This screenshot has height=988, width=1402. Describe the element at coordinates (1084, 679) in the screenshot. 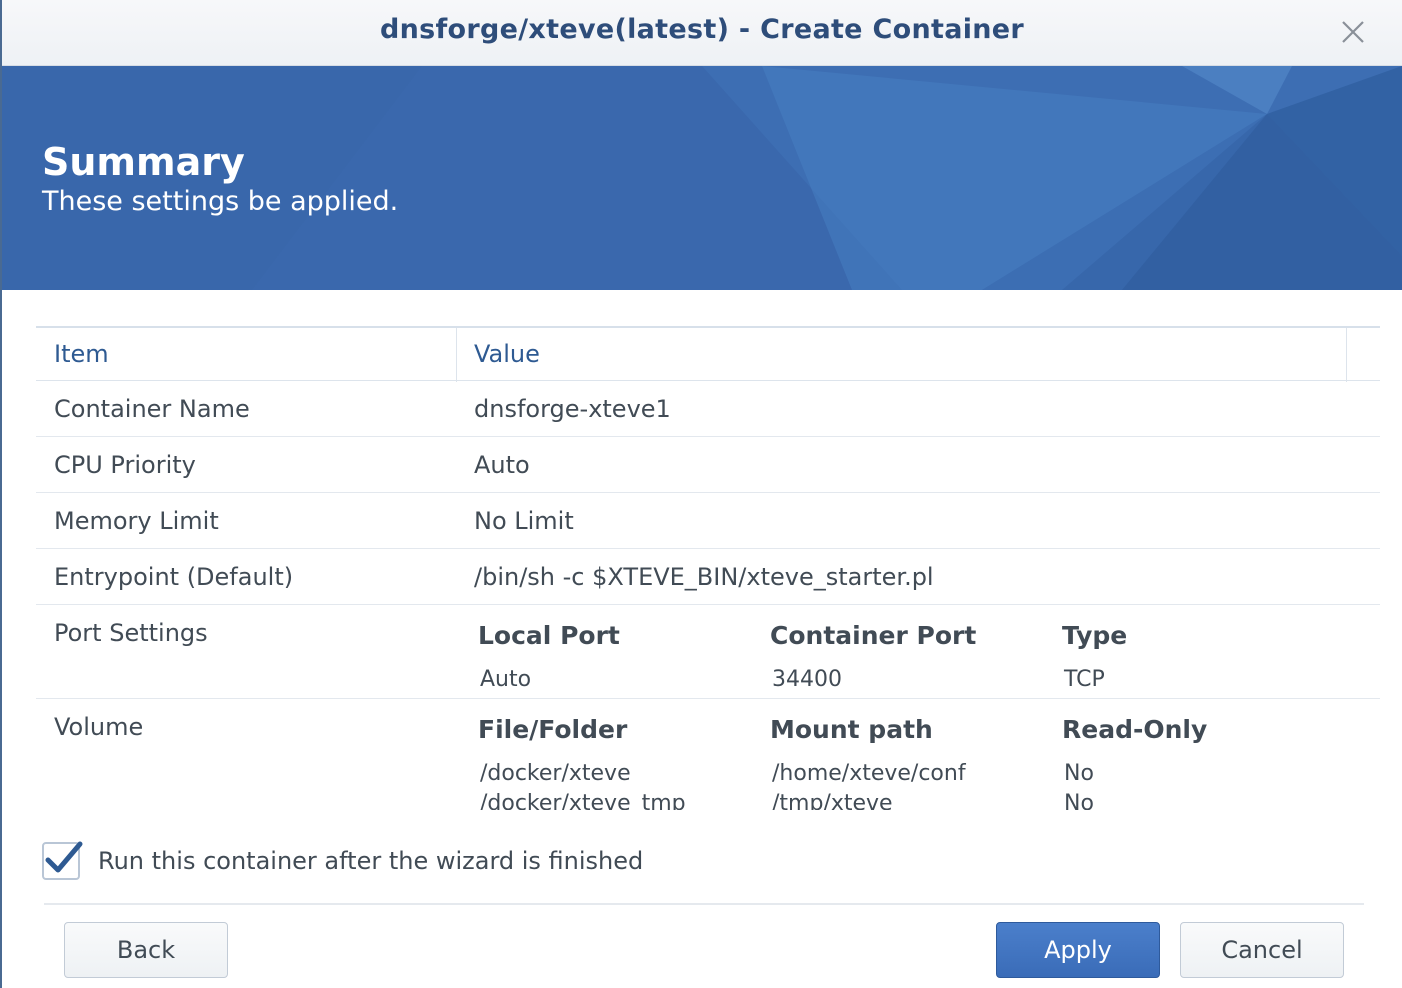

I see `port-type-value: TCP` at that location.